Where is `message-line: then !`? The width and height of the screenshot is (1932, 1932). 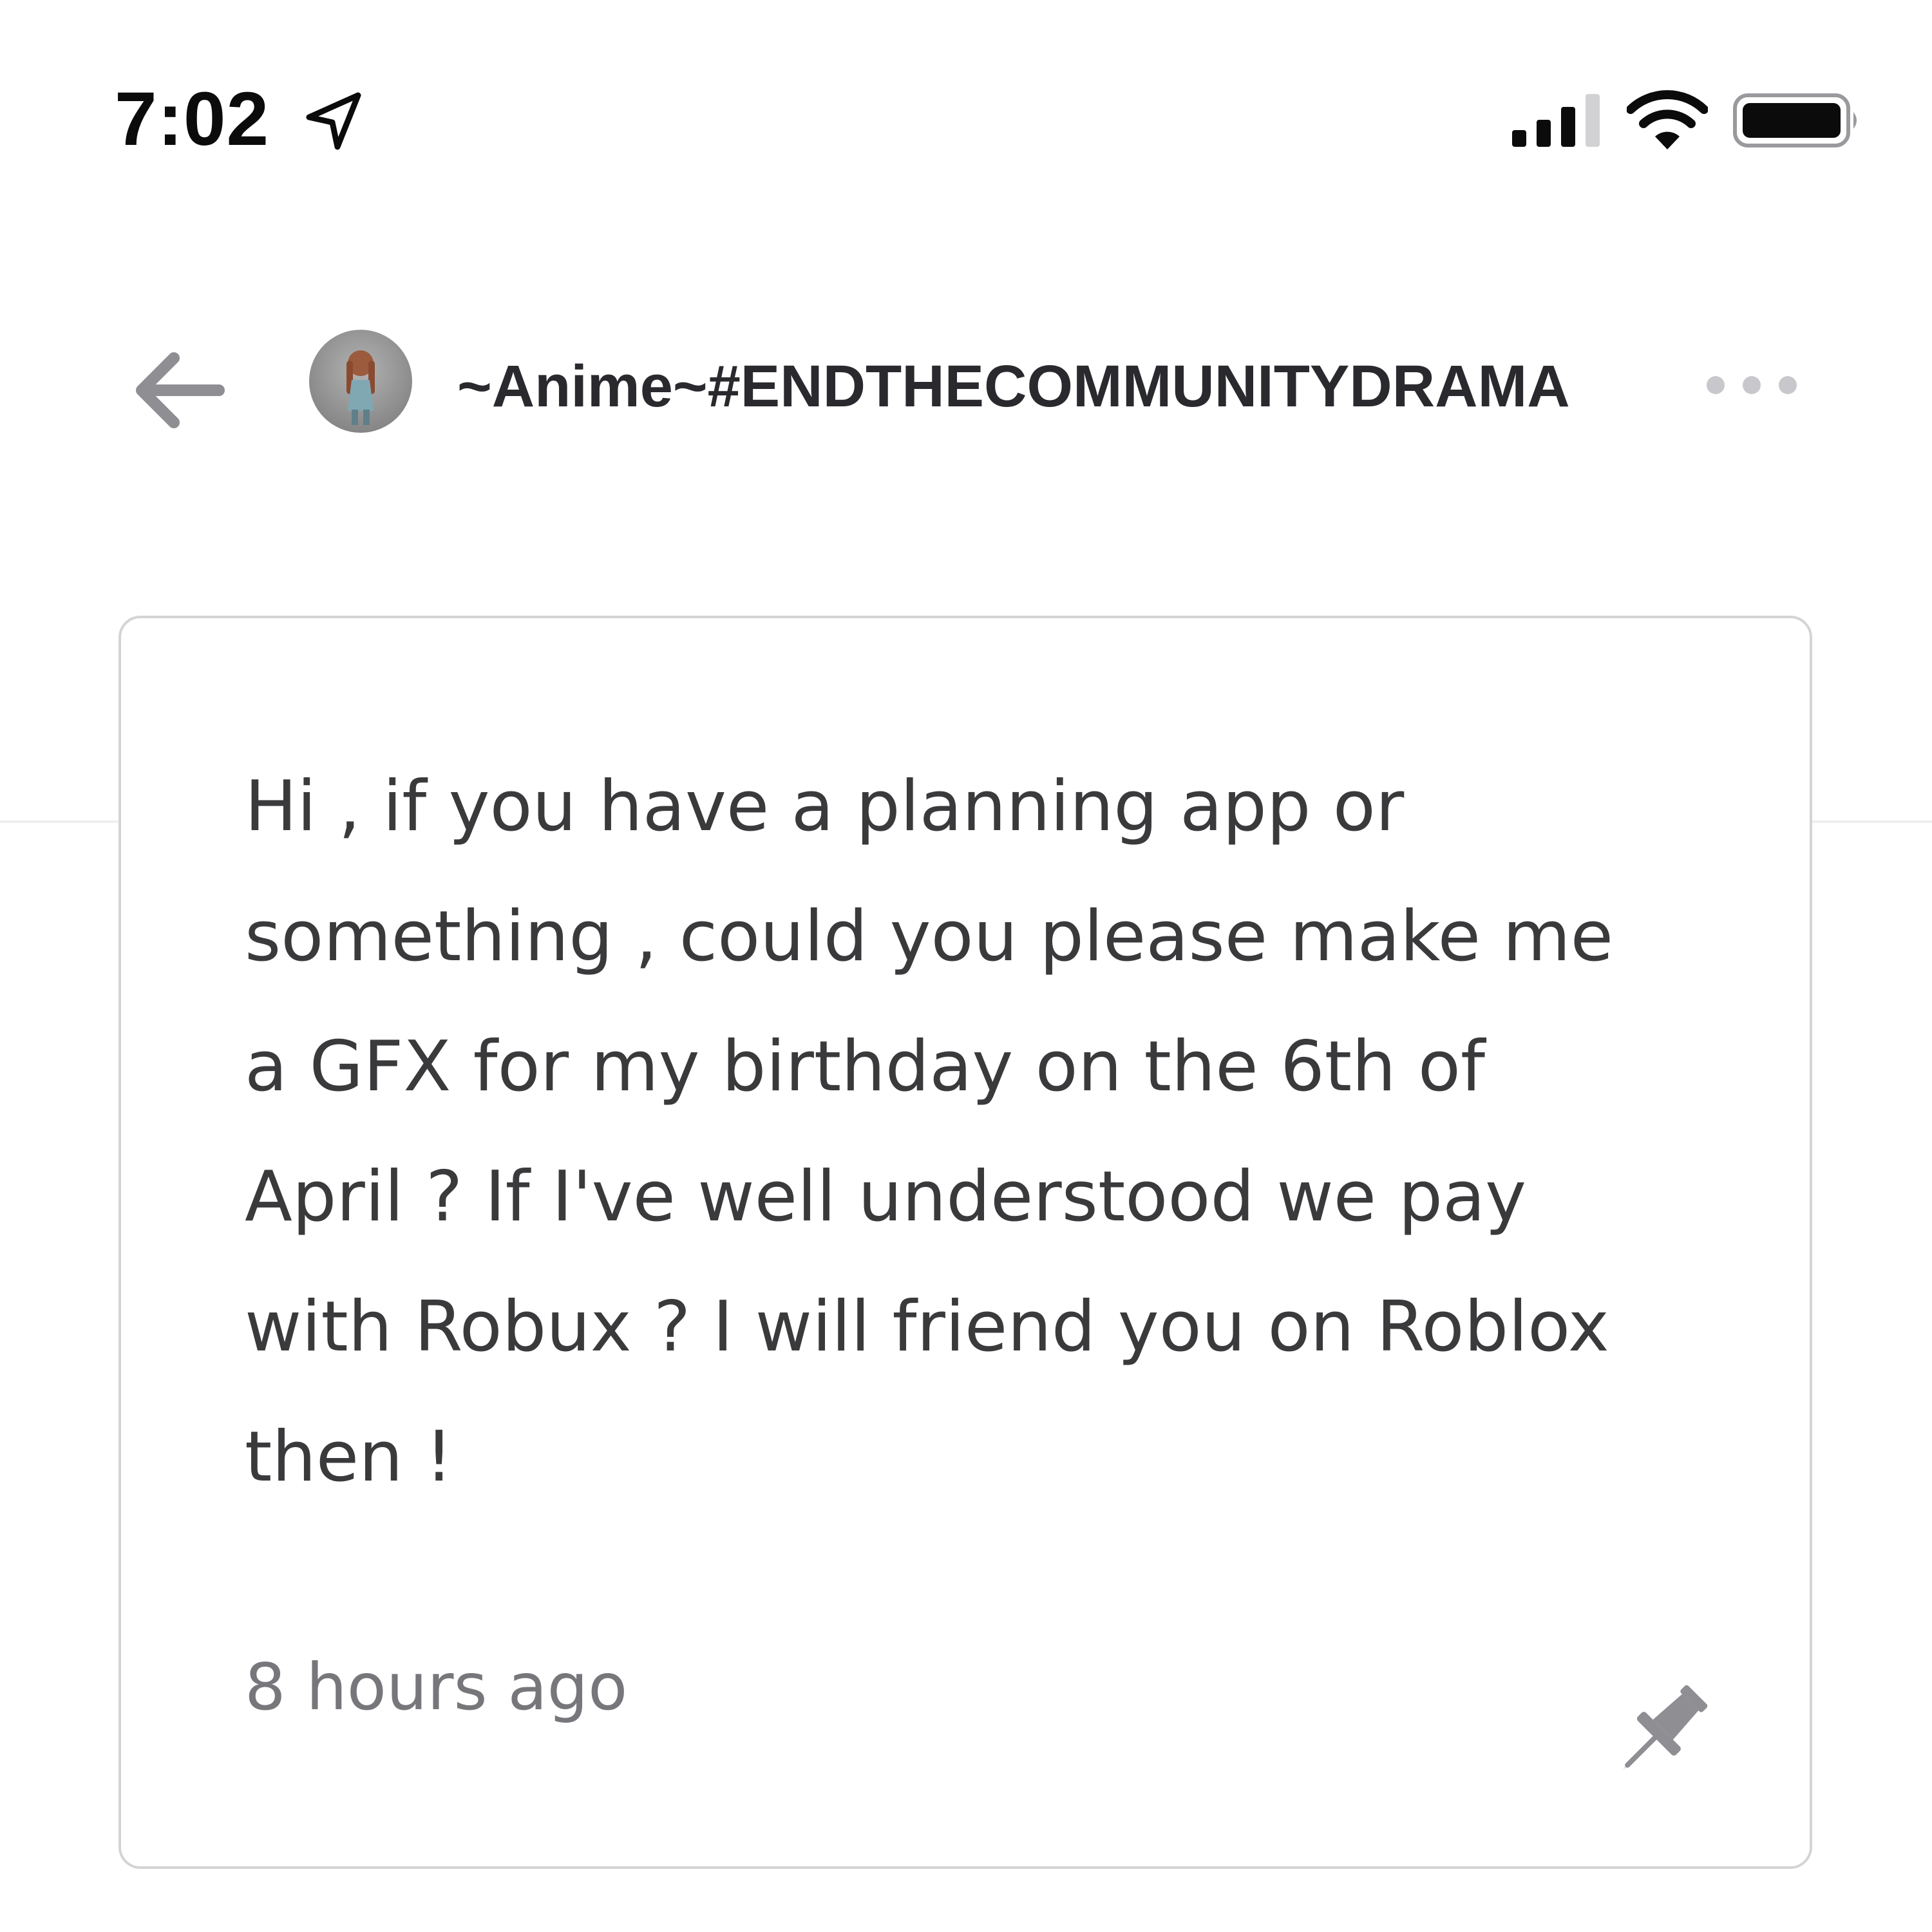
message-line: then ! is located at coordinates (349, 1457).